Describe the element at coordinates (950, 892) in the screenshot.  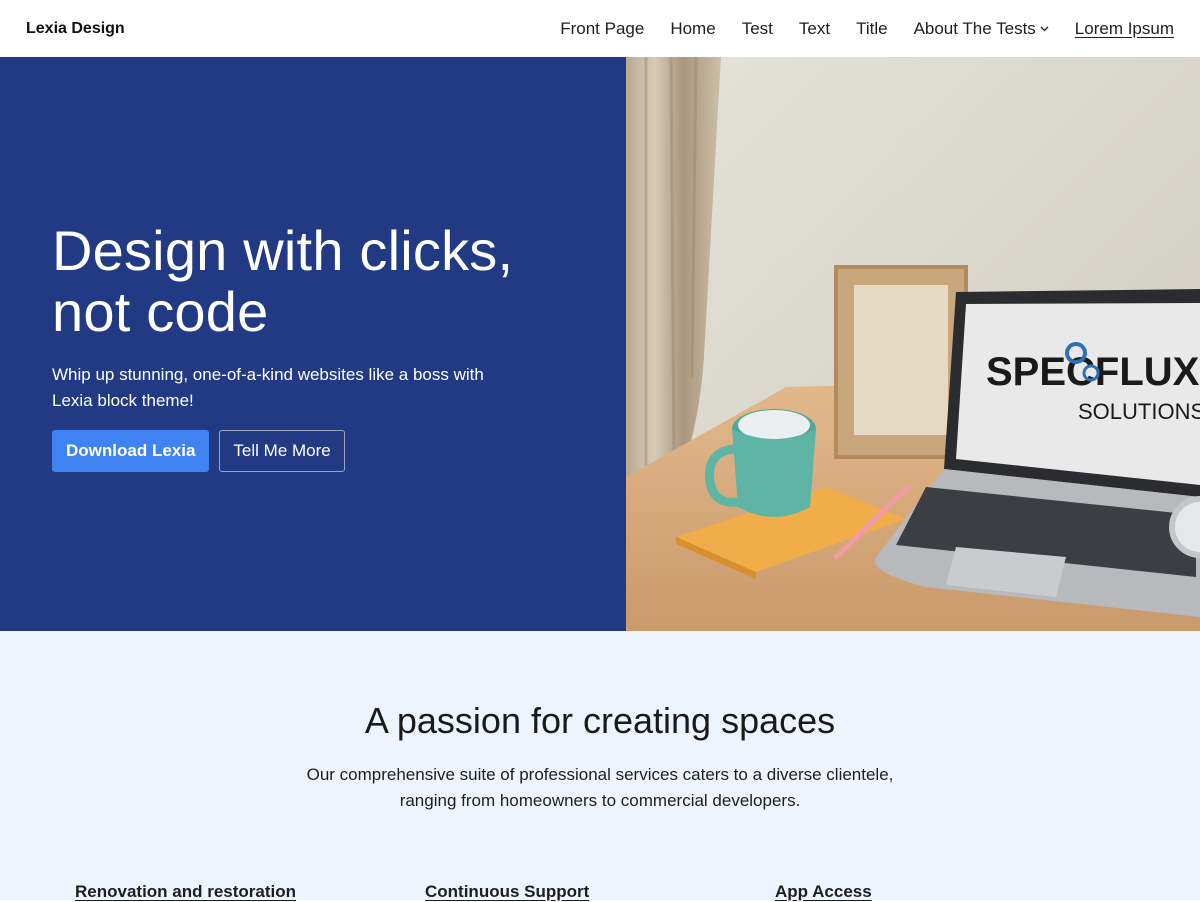
I see `feature-item: App Access` at that location.